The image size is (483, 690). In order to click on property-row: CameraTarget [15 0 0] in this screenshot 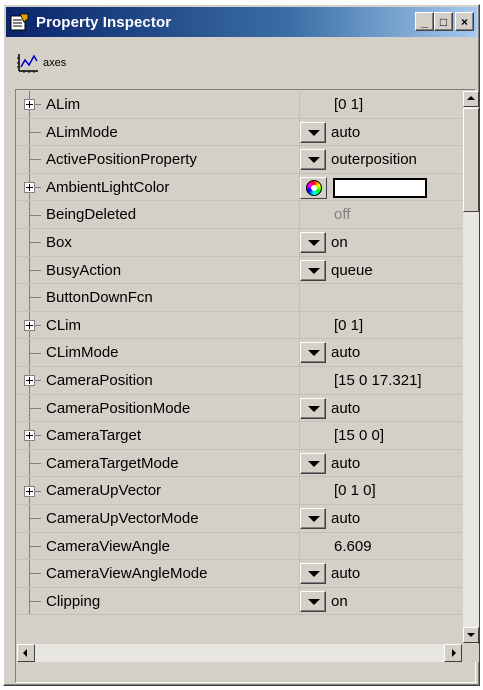, I will do `click(239, 436)`.